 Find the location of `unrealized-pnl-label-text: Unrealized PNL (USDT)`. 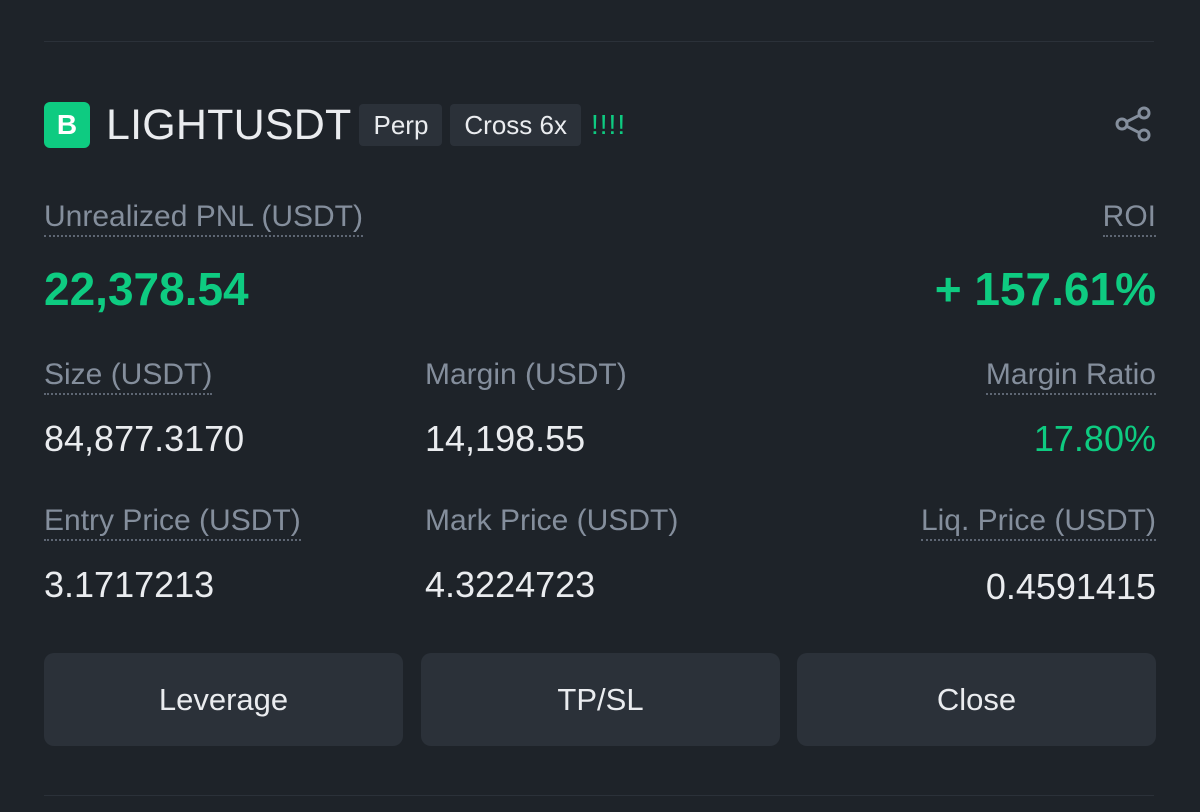

unrealized-pnl-label-text: Unrealized PNL (USDT) is located at coordinates (203, 218).